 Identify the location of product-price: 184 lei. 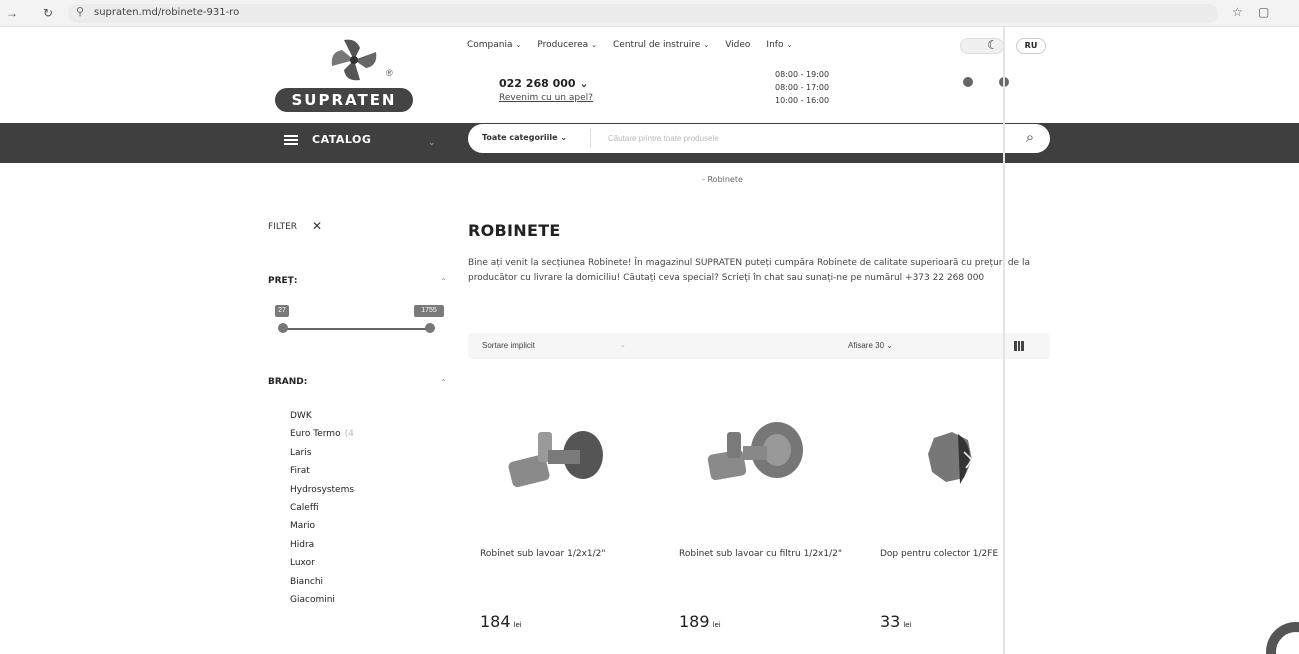
(501, 621).